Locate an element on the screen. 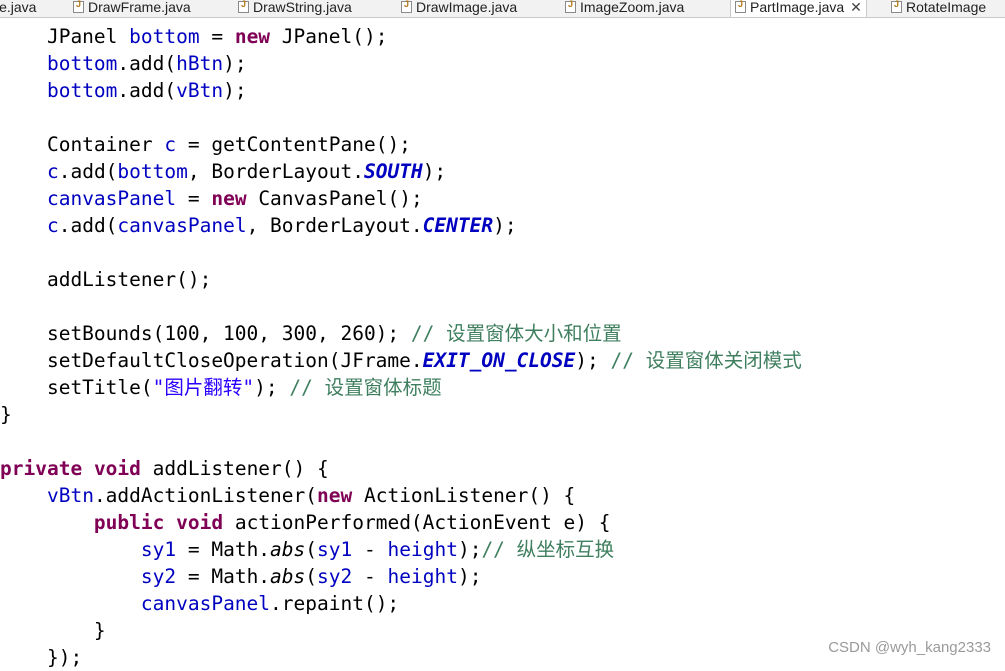 The width and height of the screenshot is (1005, 671). code-token: new is located at coordinates (335, 495).